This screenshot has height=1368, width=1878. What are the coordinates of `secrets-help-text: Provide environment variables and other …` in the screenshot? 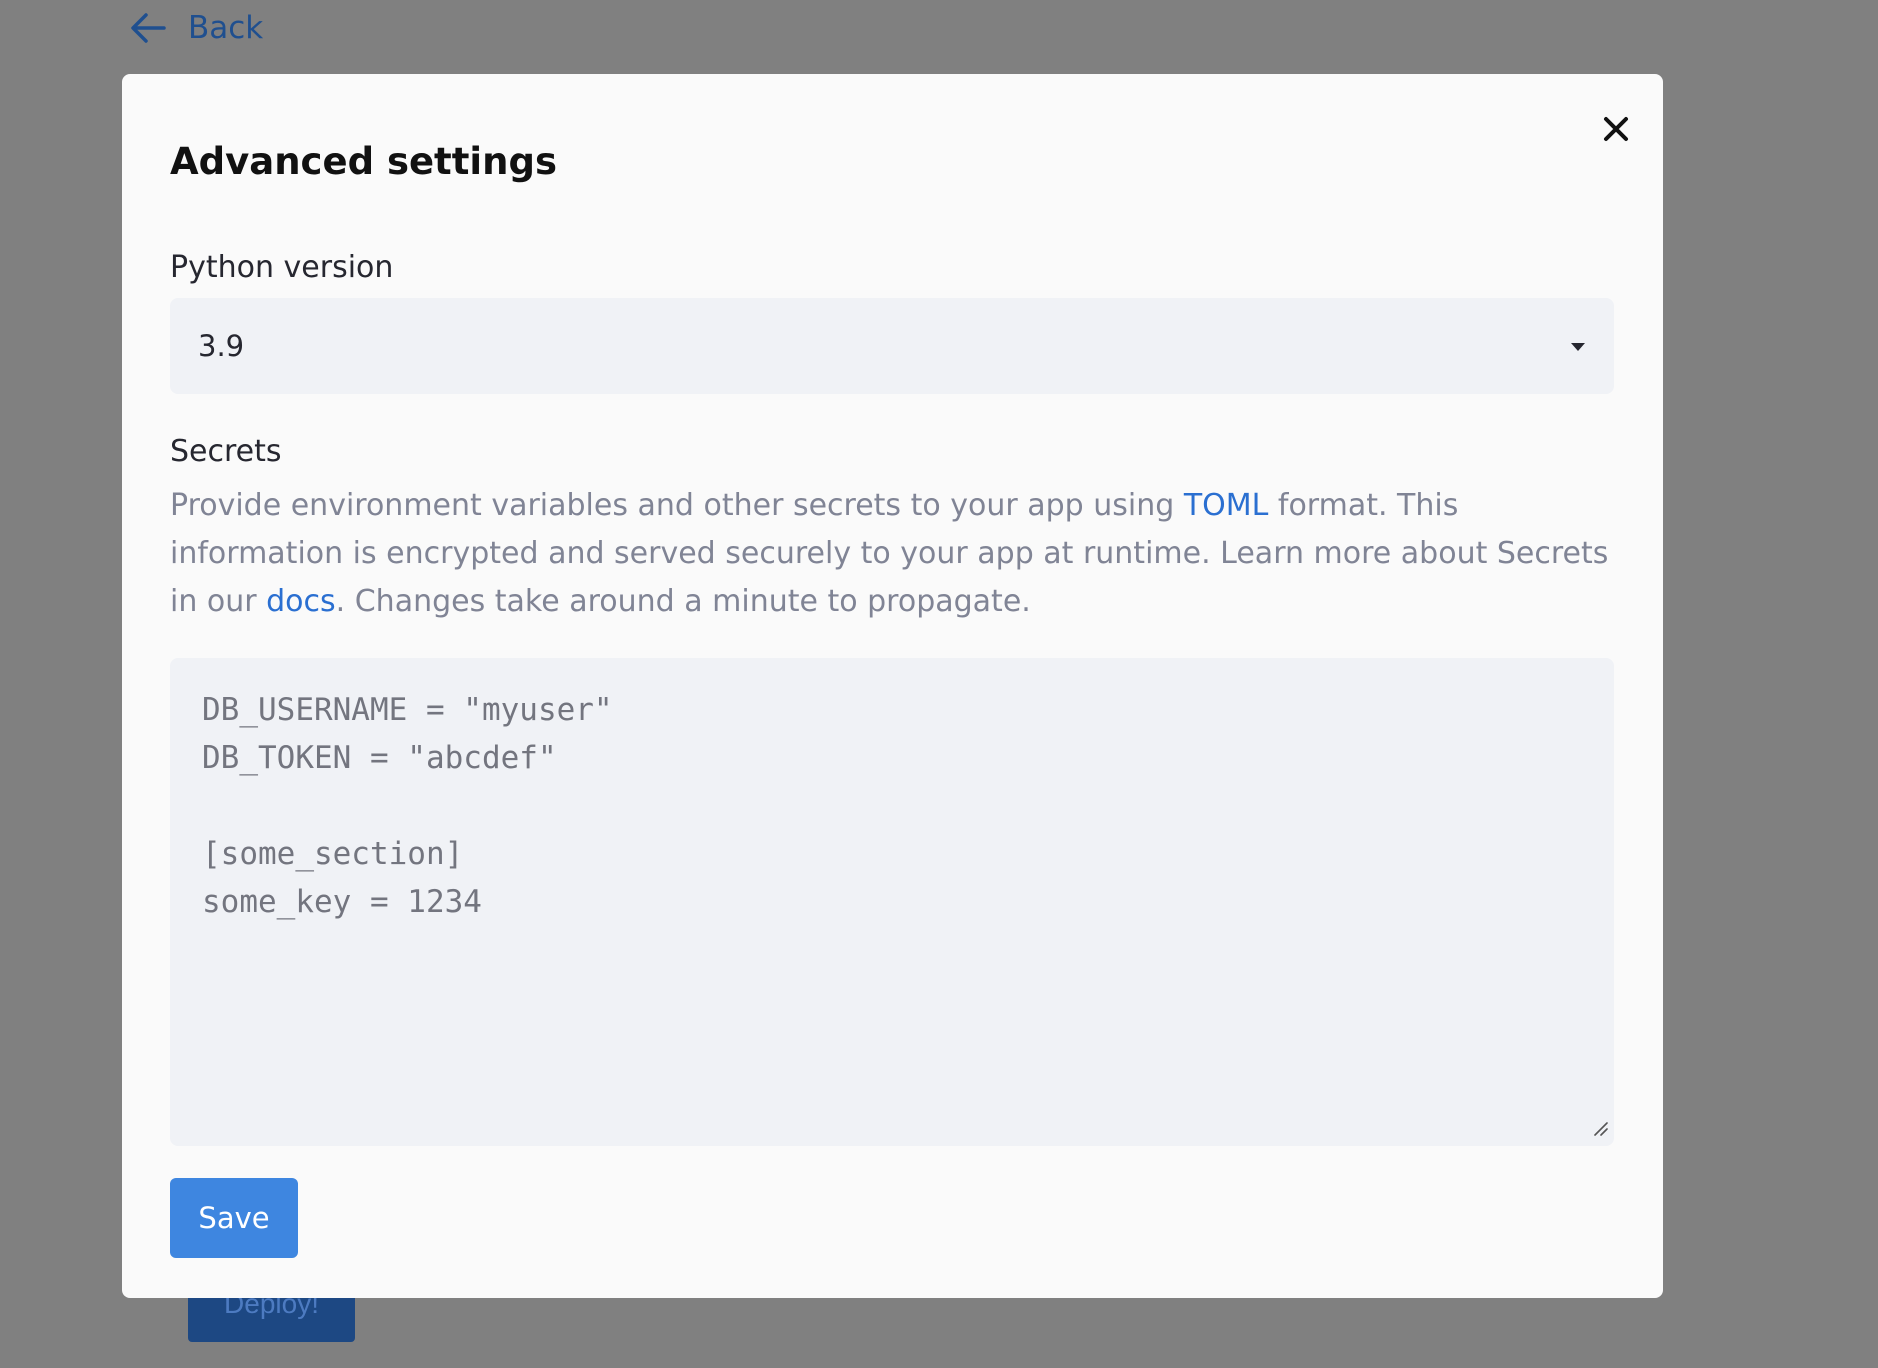 It's located at (892, 554).